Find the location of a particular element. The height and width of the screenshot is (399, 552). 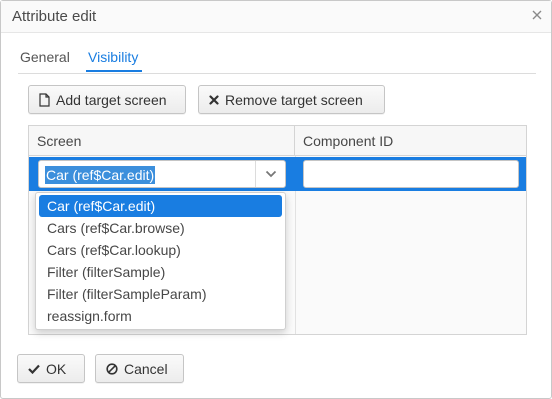

ok-label: OK is located at coordinates (56, 368).